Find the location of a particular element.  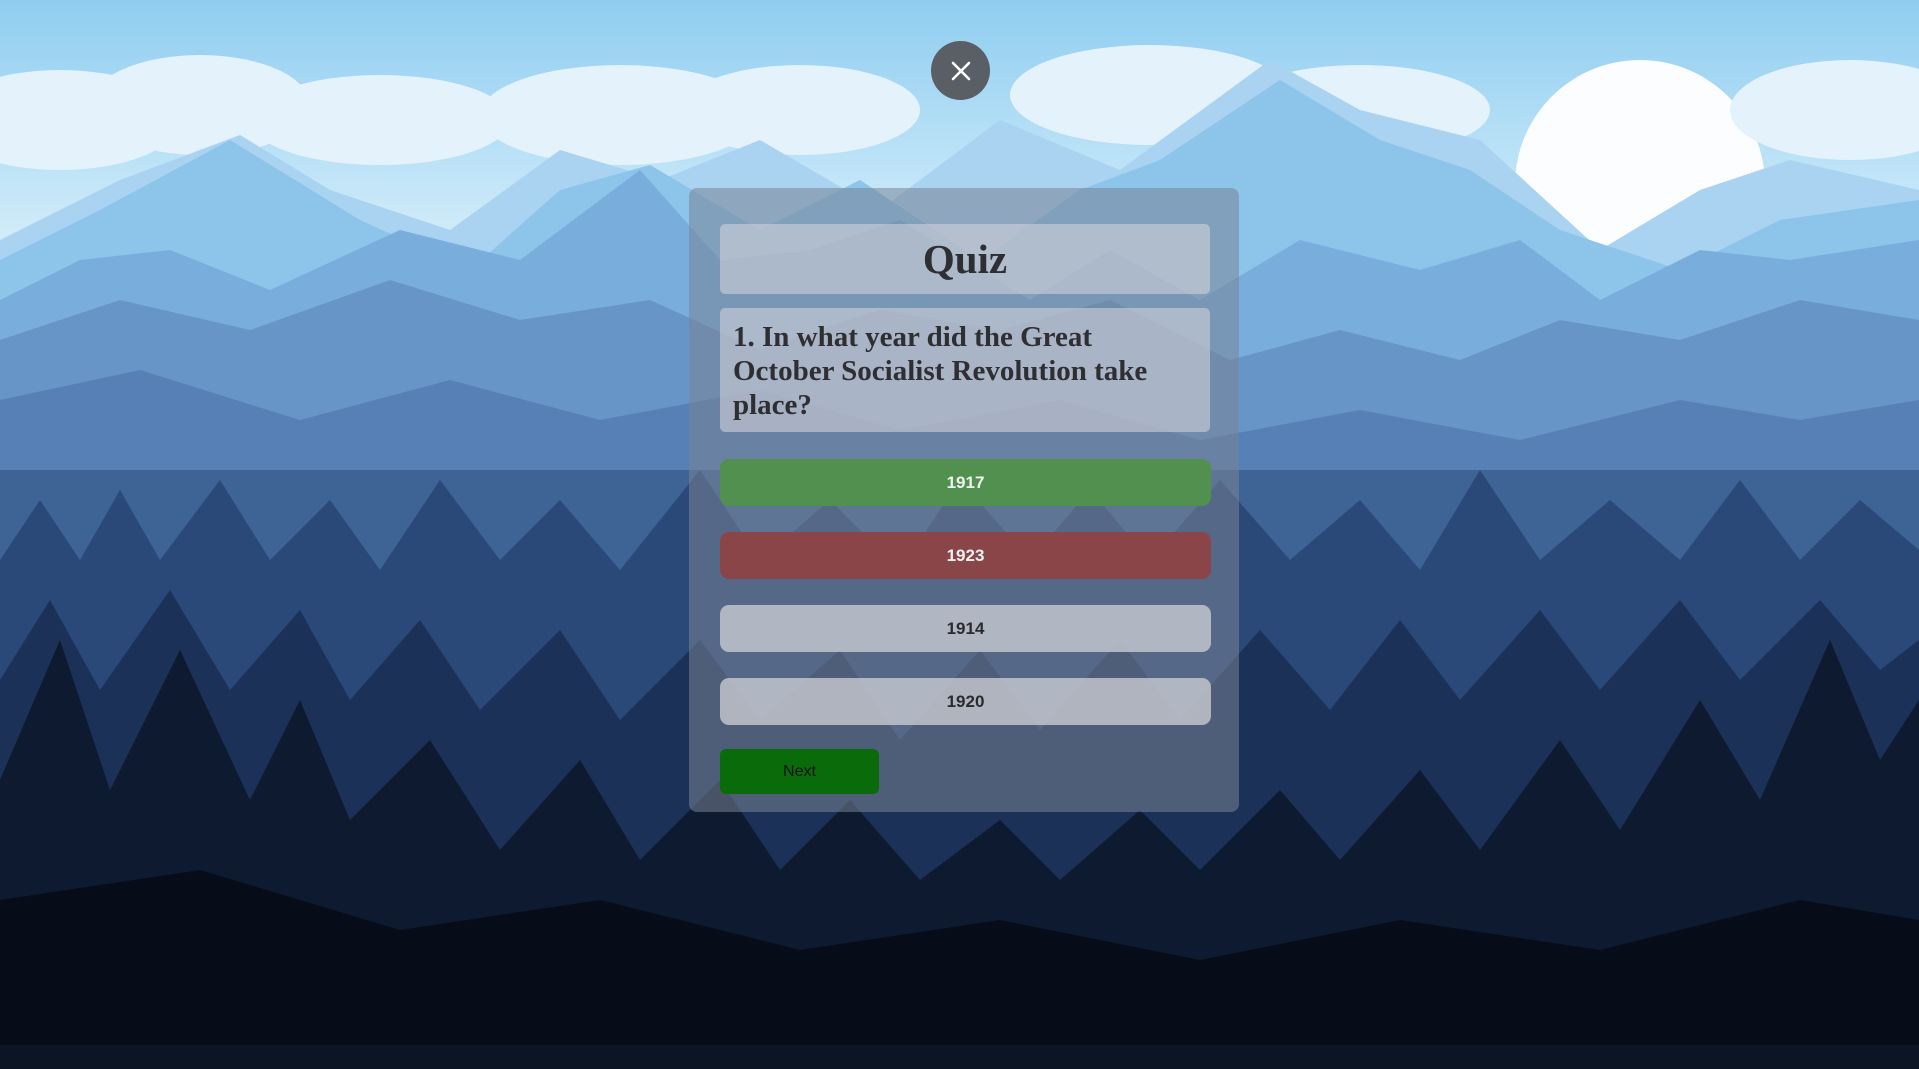

next-button: Next is located at coordinates (799, 771).